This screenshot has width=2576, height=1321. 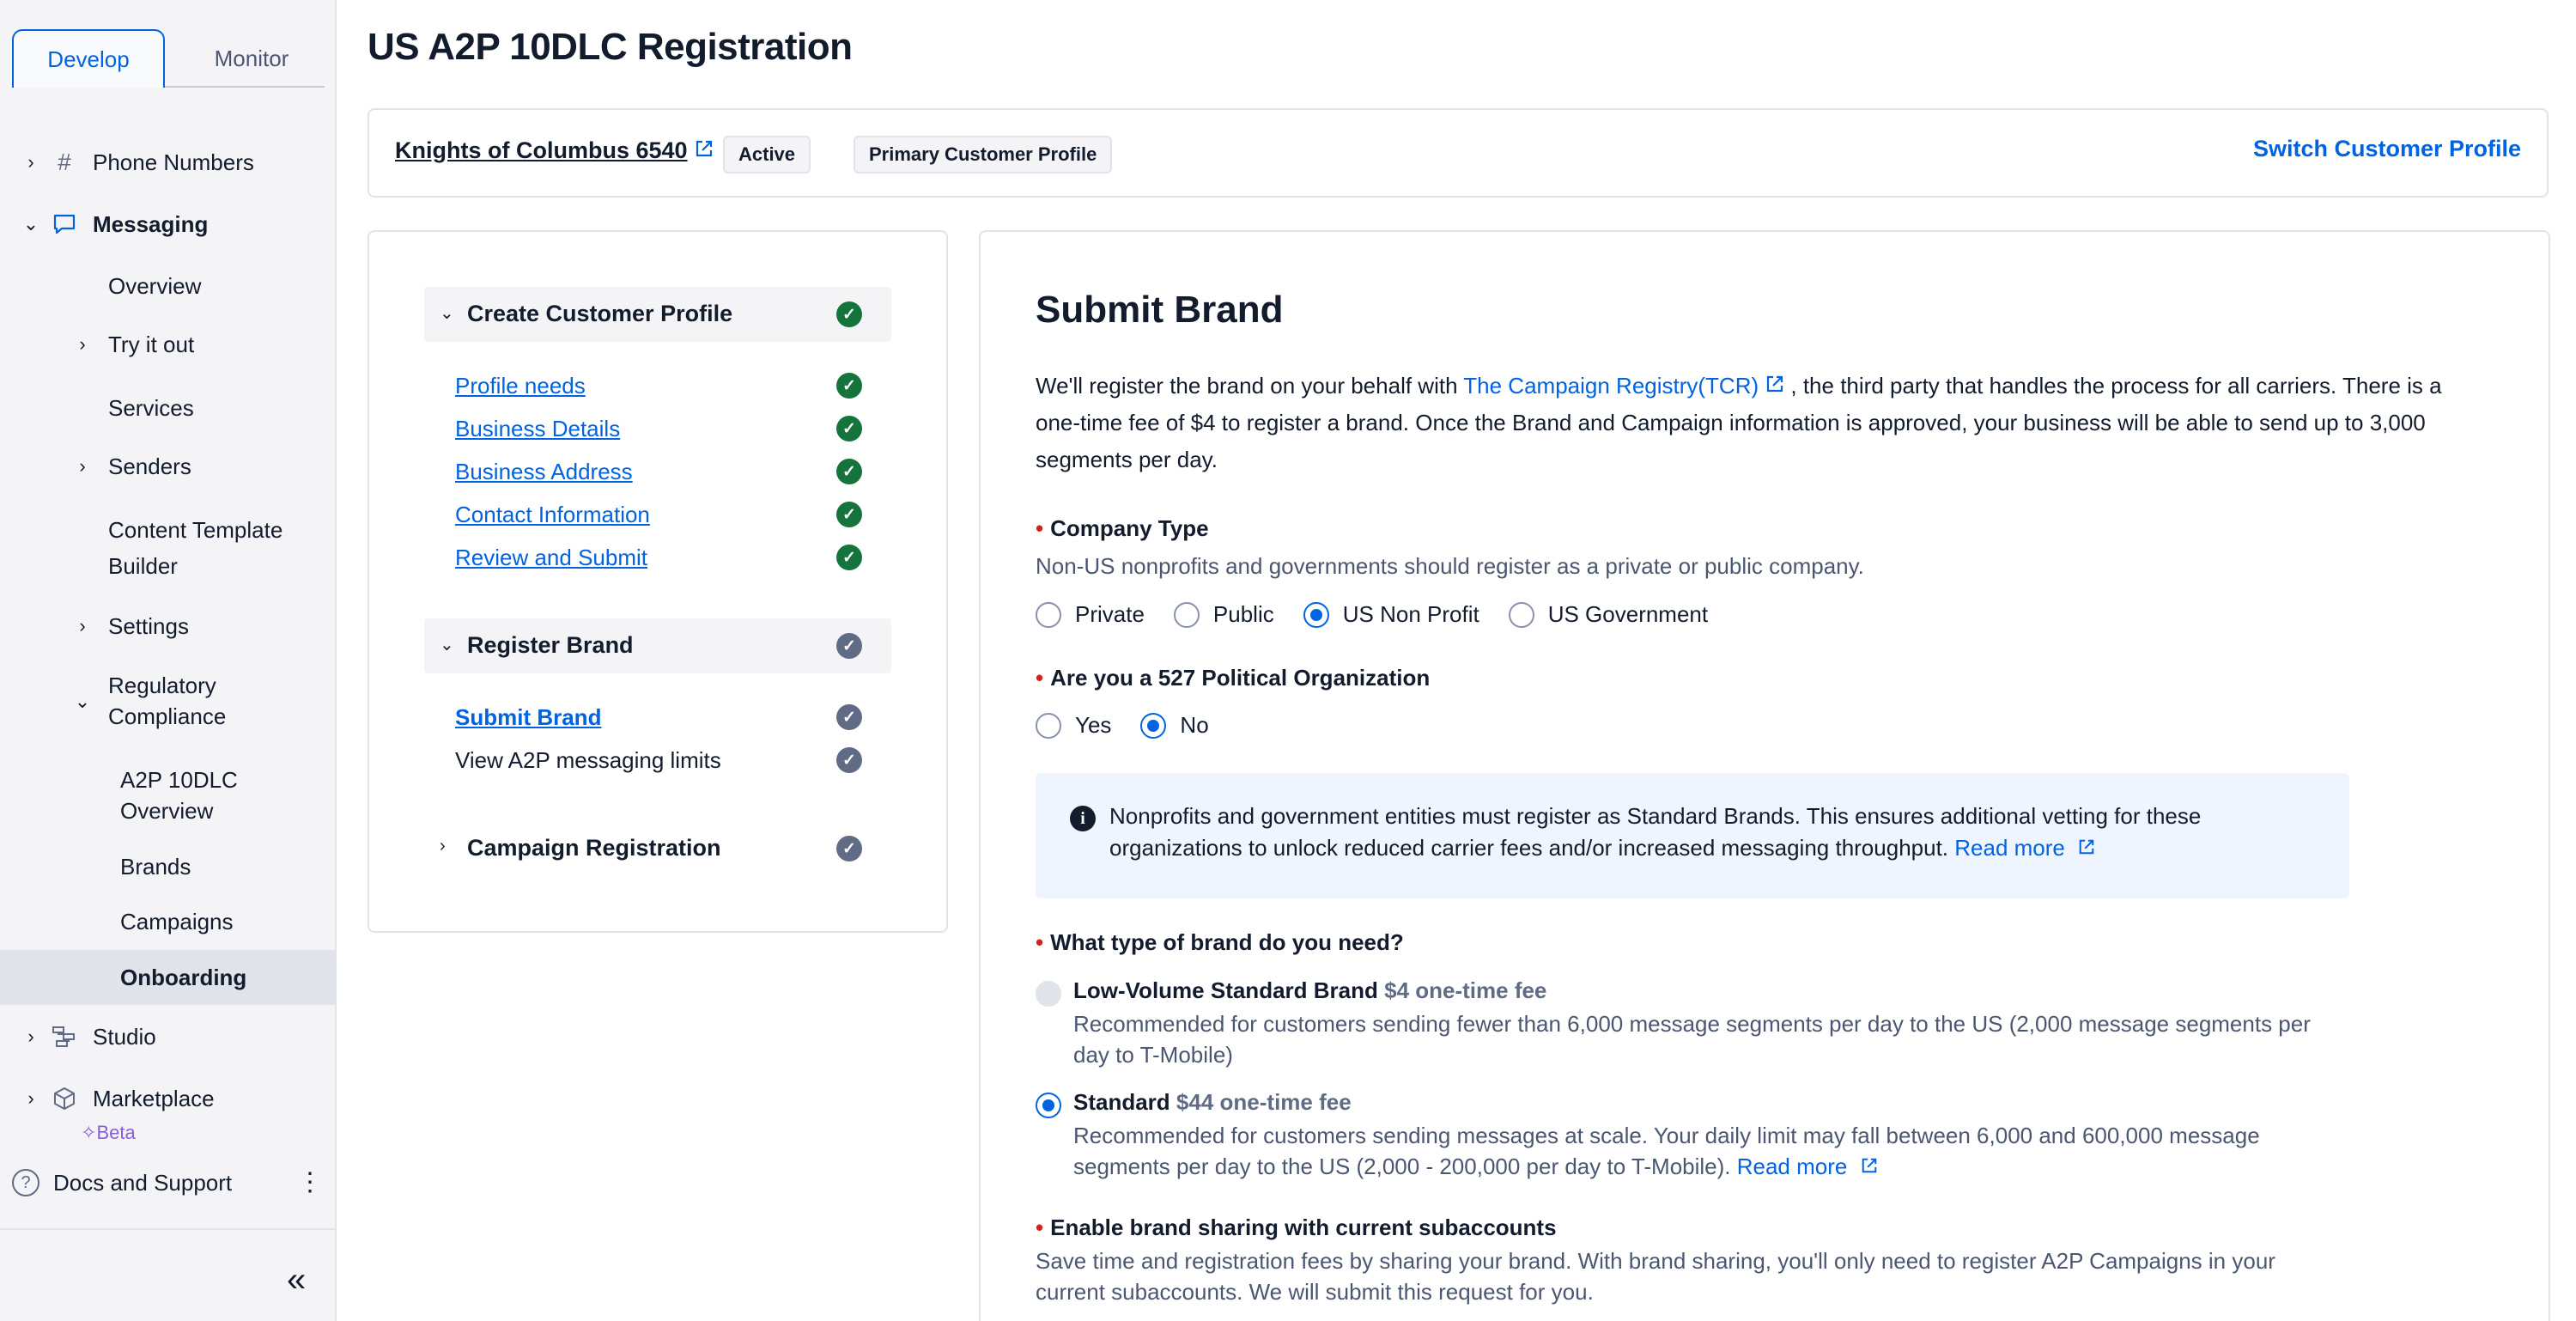 I want to click on step-business-details: Business Details, so click(x=537, y=429).